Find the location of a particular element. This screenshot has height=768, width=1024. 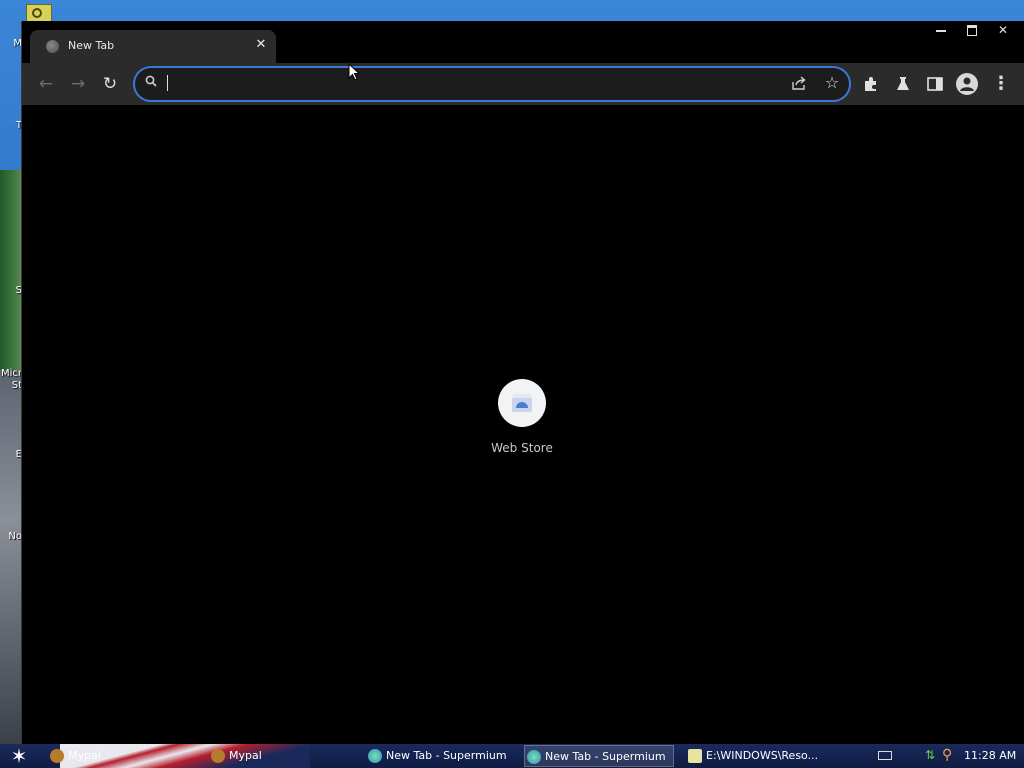

network-icon: ⇅ is located at coordinates (931, 755).